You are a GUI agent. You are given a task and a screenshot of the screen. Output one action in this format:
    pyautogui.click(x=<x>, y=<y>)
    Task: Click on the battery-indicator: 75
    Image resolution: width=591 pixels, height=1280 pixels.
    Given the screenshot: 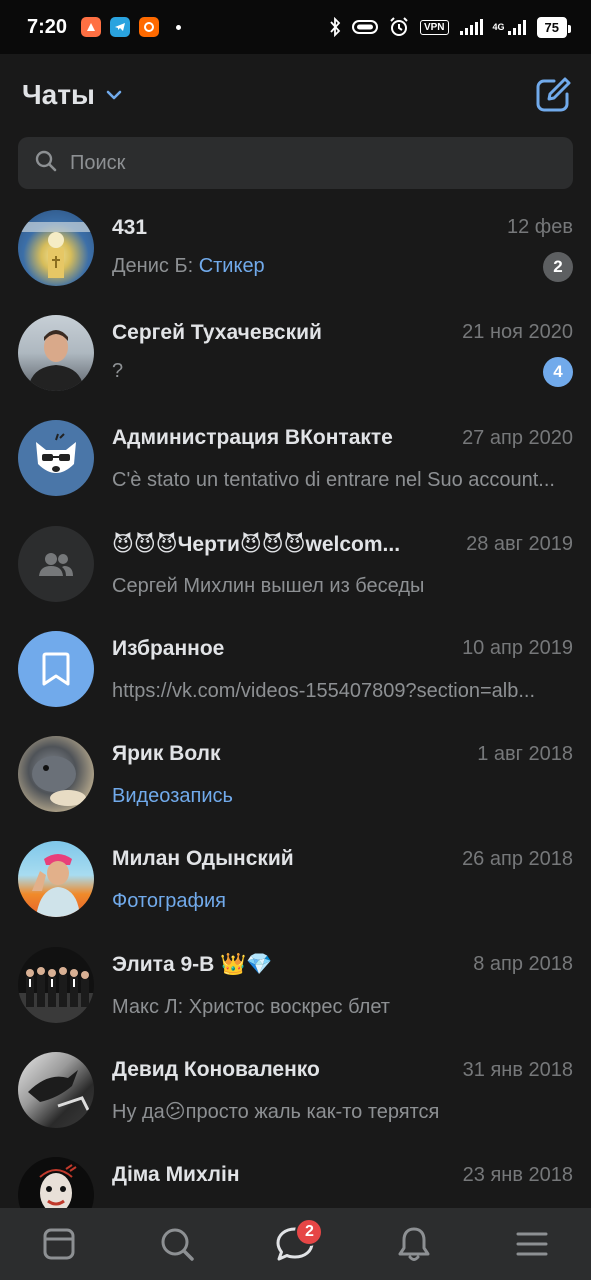 What is the action you would take?
    pyautogui.click(x=554, y=27)
    